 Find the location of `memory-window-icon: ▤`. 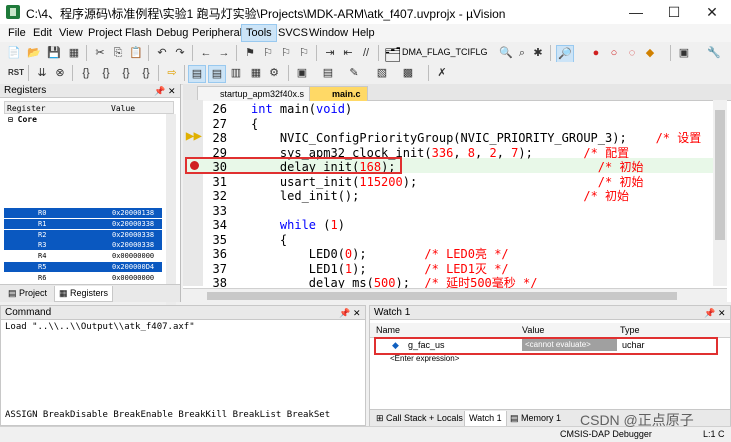

memory-window-icon: ▤ is located at coordinates (328, 73).